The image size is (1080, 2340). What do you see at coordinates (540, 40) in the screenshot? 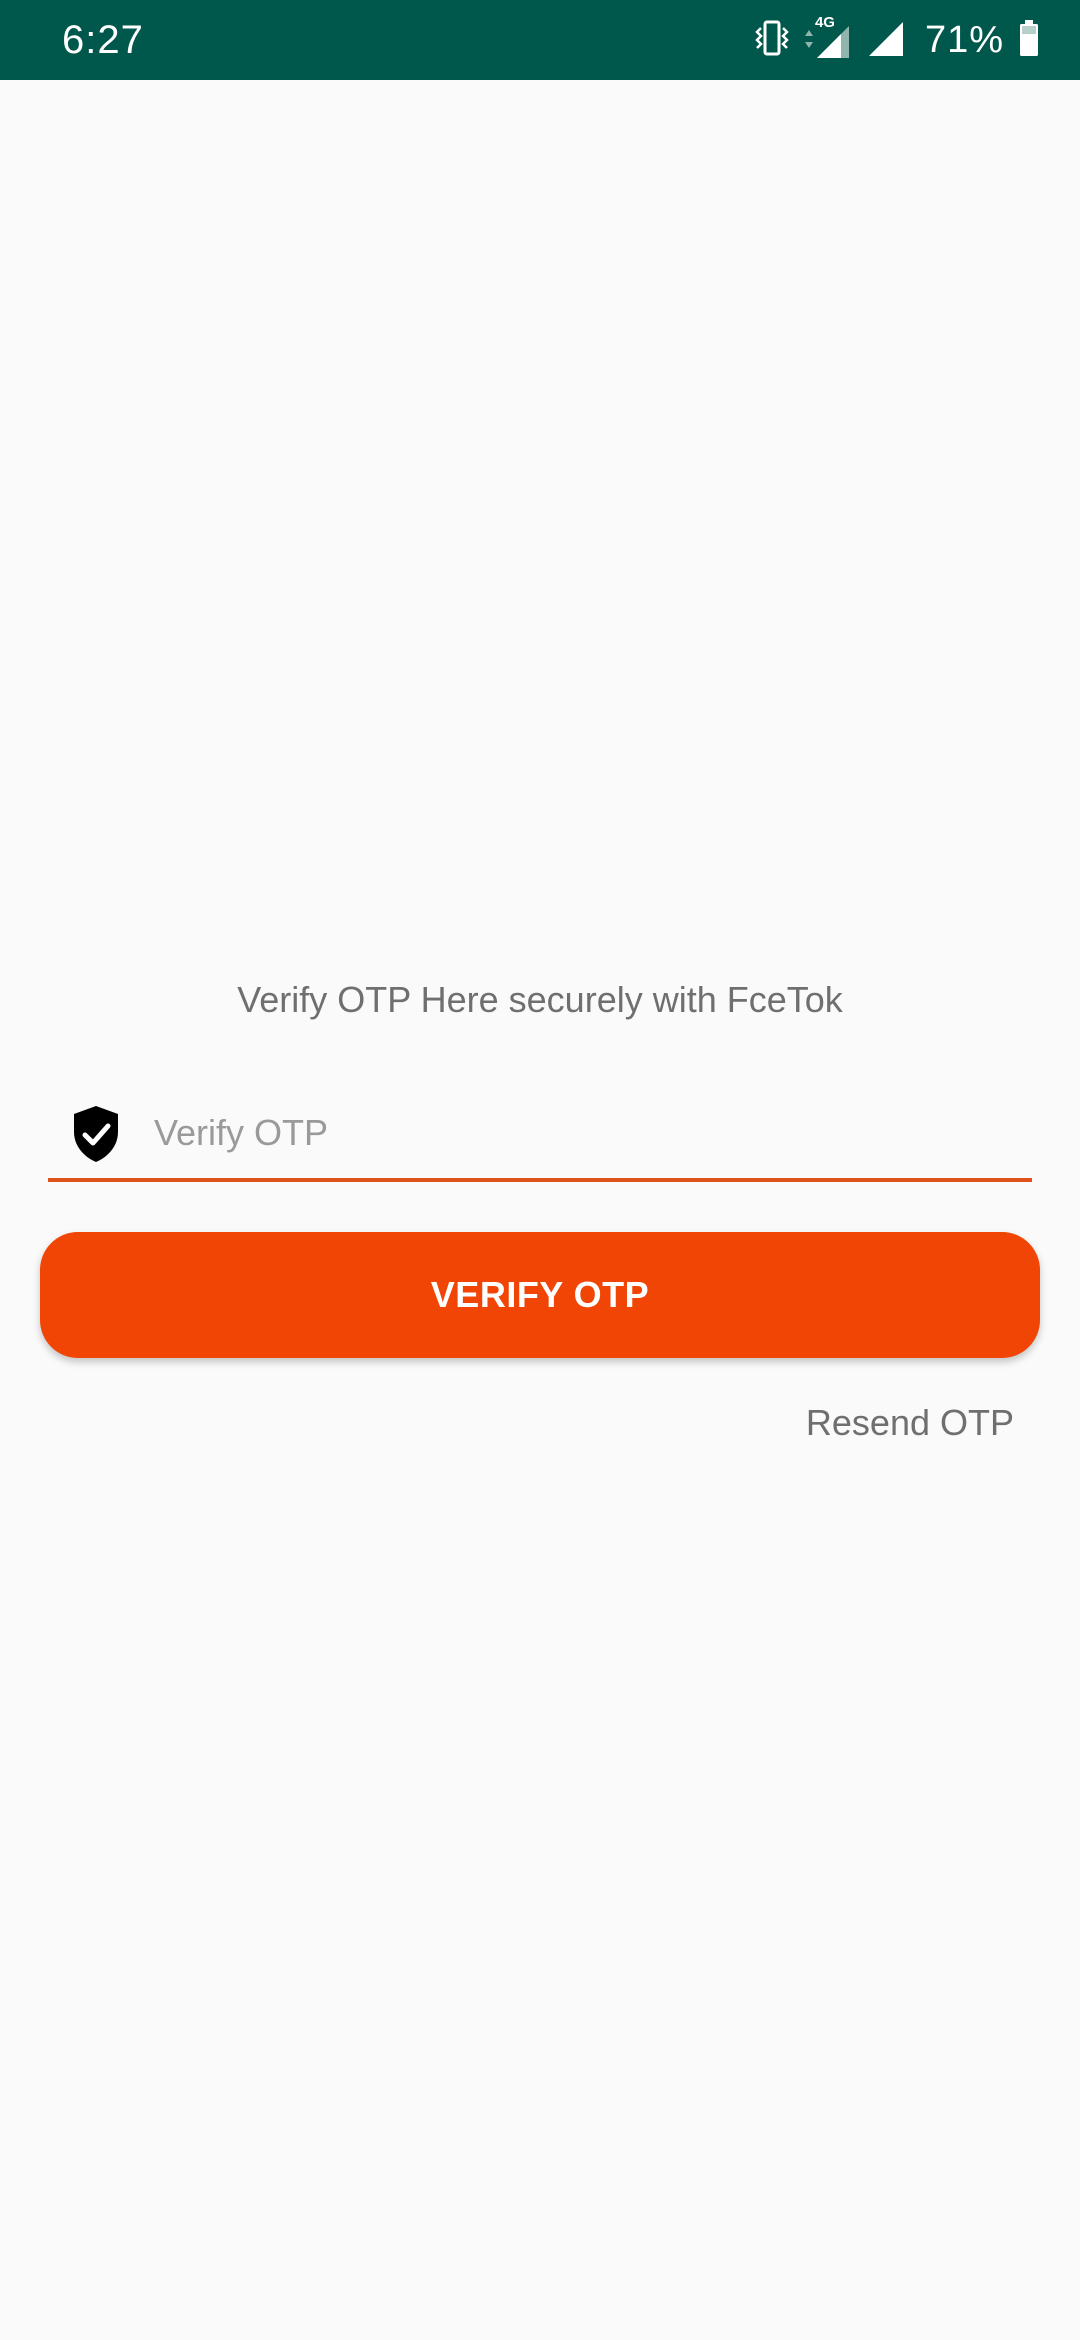
I see `status-bar: 6:27 4G 71%` at bounding box center [540, 40].